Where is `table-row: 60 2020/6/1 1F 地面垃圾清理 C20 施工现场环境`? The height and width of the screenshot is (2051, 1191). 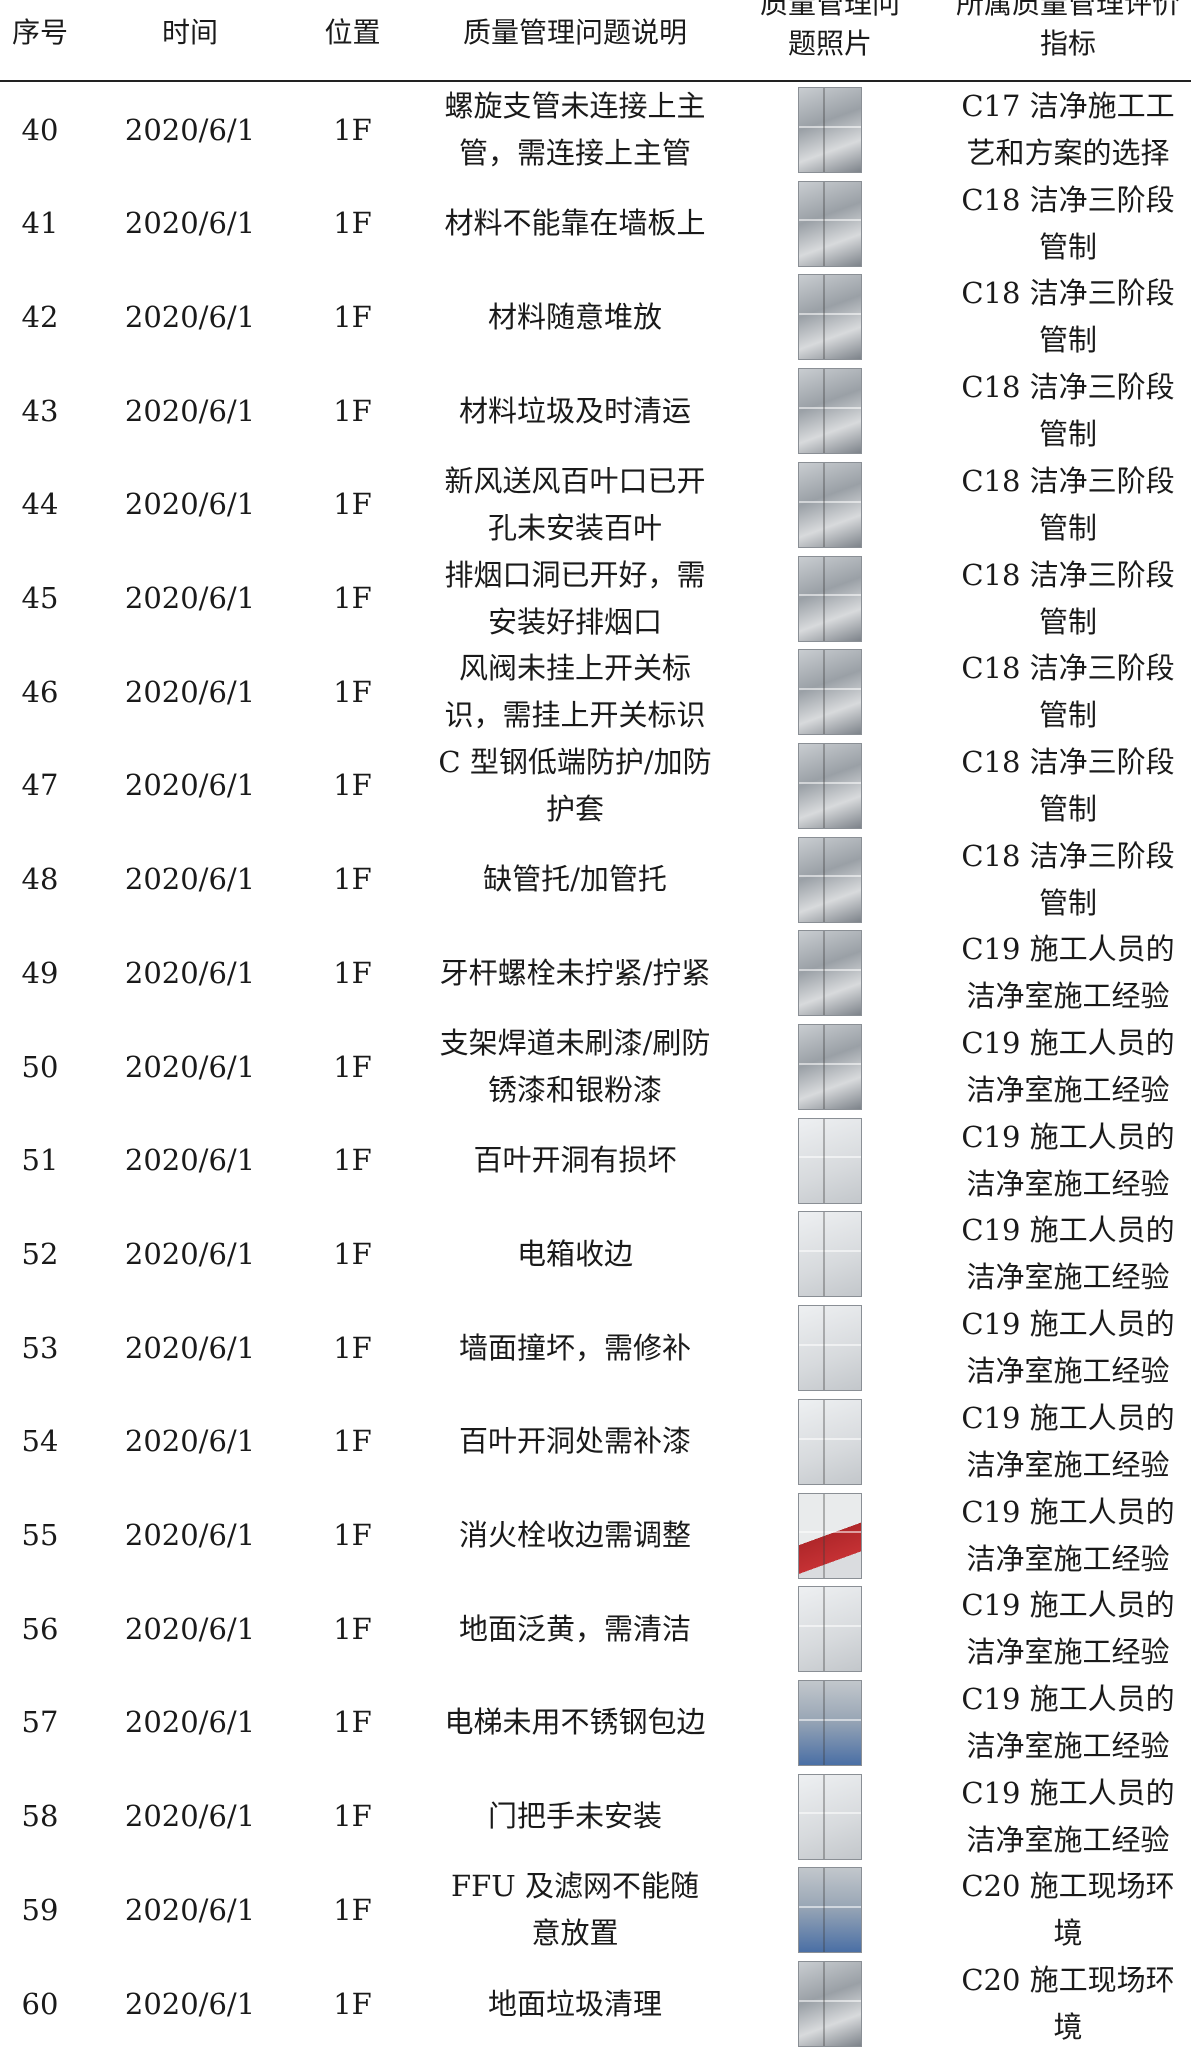 table-row: 60 2020/6/1 1F 地面垃圾清理 C20 施工现场环境 is located at coordinates (595, 2004).